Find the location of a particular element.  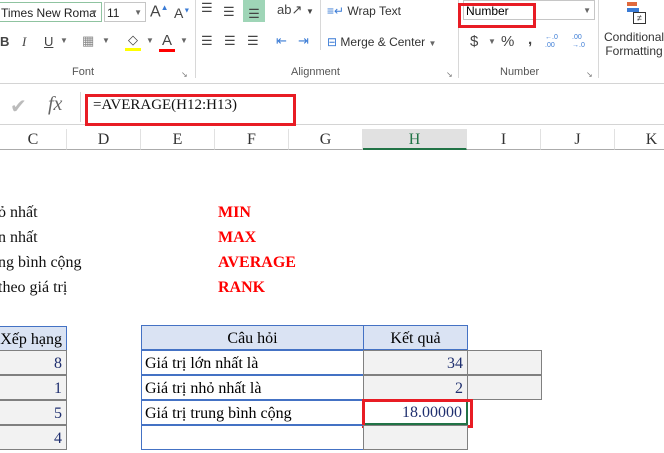

bottom-align-icon: ☰ is located at coordinates (254, 11).